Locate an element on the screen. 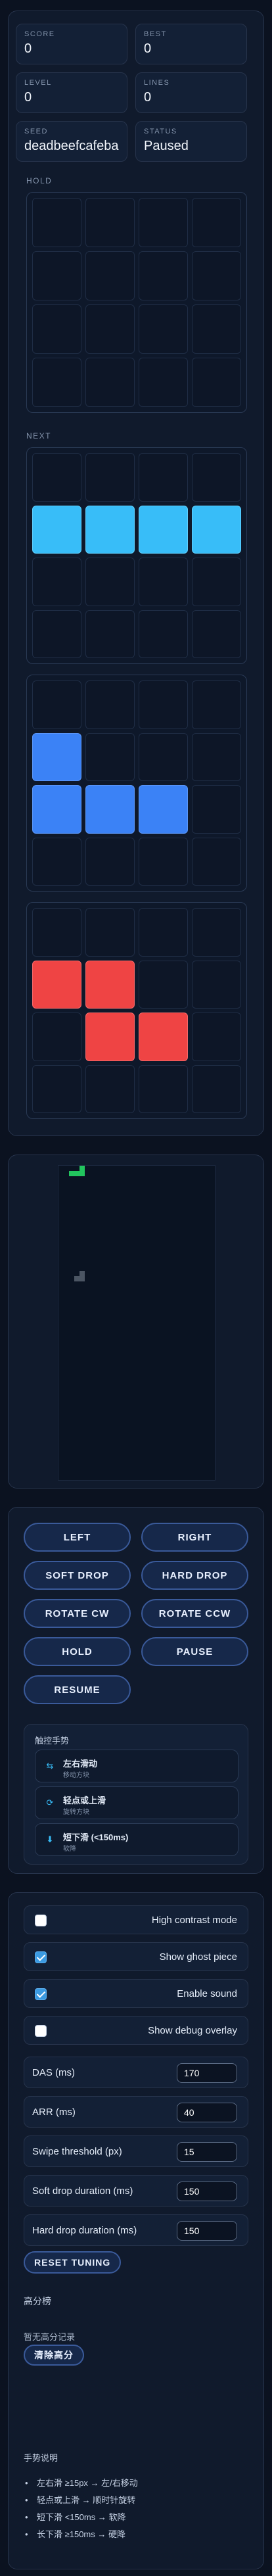 The width and height of the screenshot is (272, 2576). hold-label: HOLD is located at coordinates (39, 181).